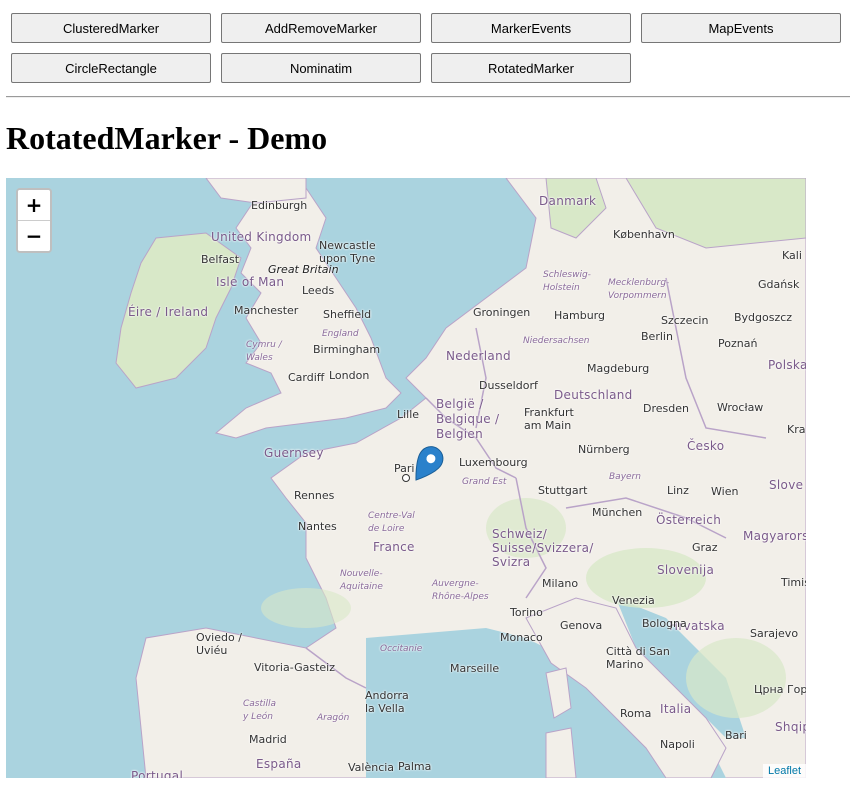 This screenshot has width=850, height=794. I want to click on map-label: Mecklenburg- Vorpommern, so click(639, 289).